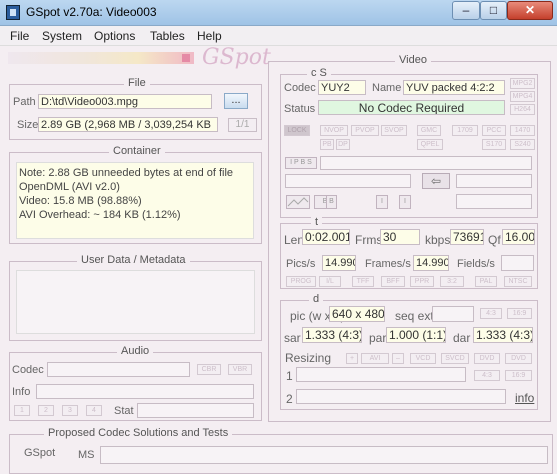  I want to click on frame-seek-icon: ⇦, so click(436, 181).